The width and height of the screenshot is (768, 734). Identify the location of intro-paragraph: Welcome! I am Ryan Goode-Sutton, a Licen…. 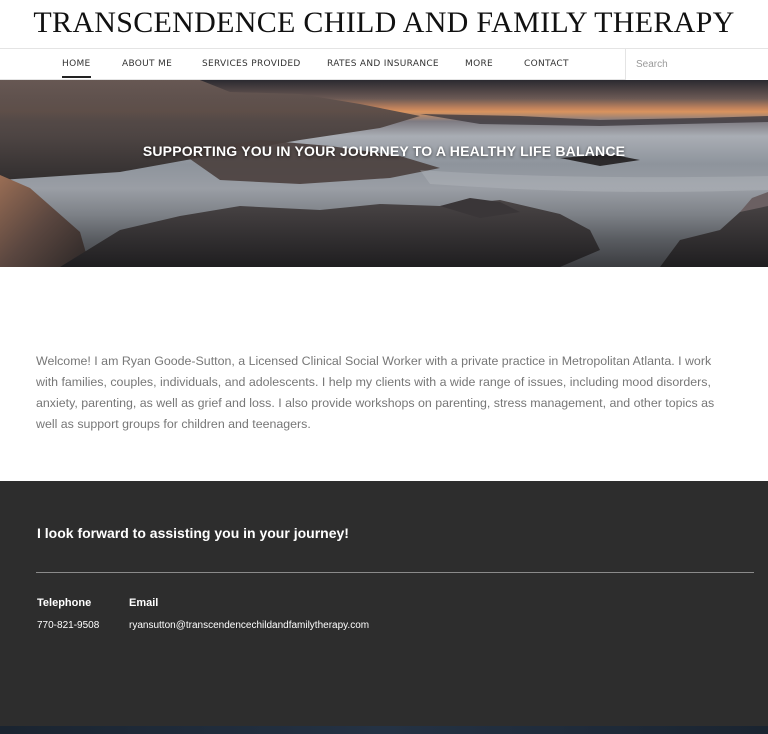
(375, 392).